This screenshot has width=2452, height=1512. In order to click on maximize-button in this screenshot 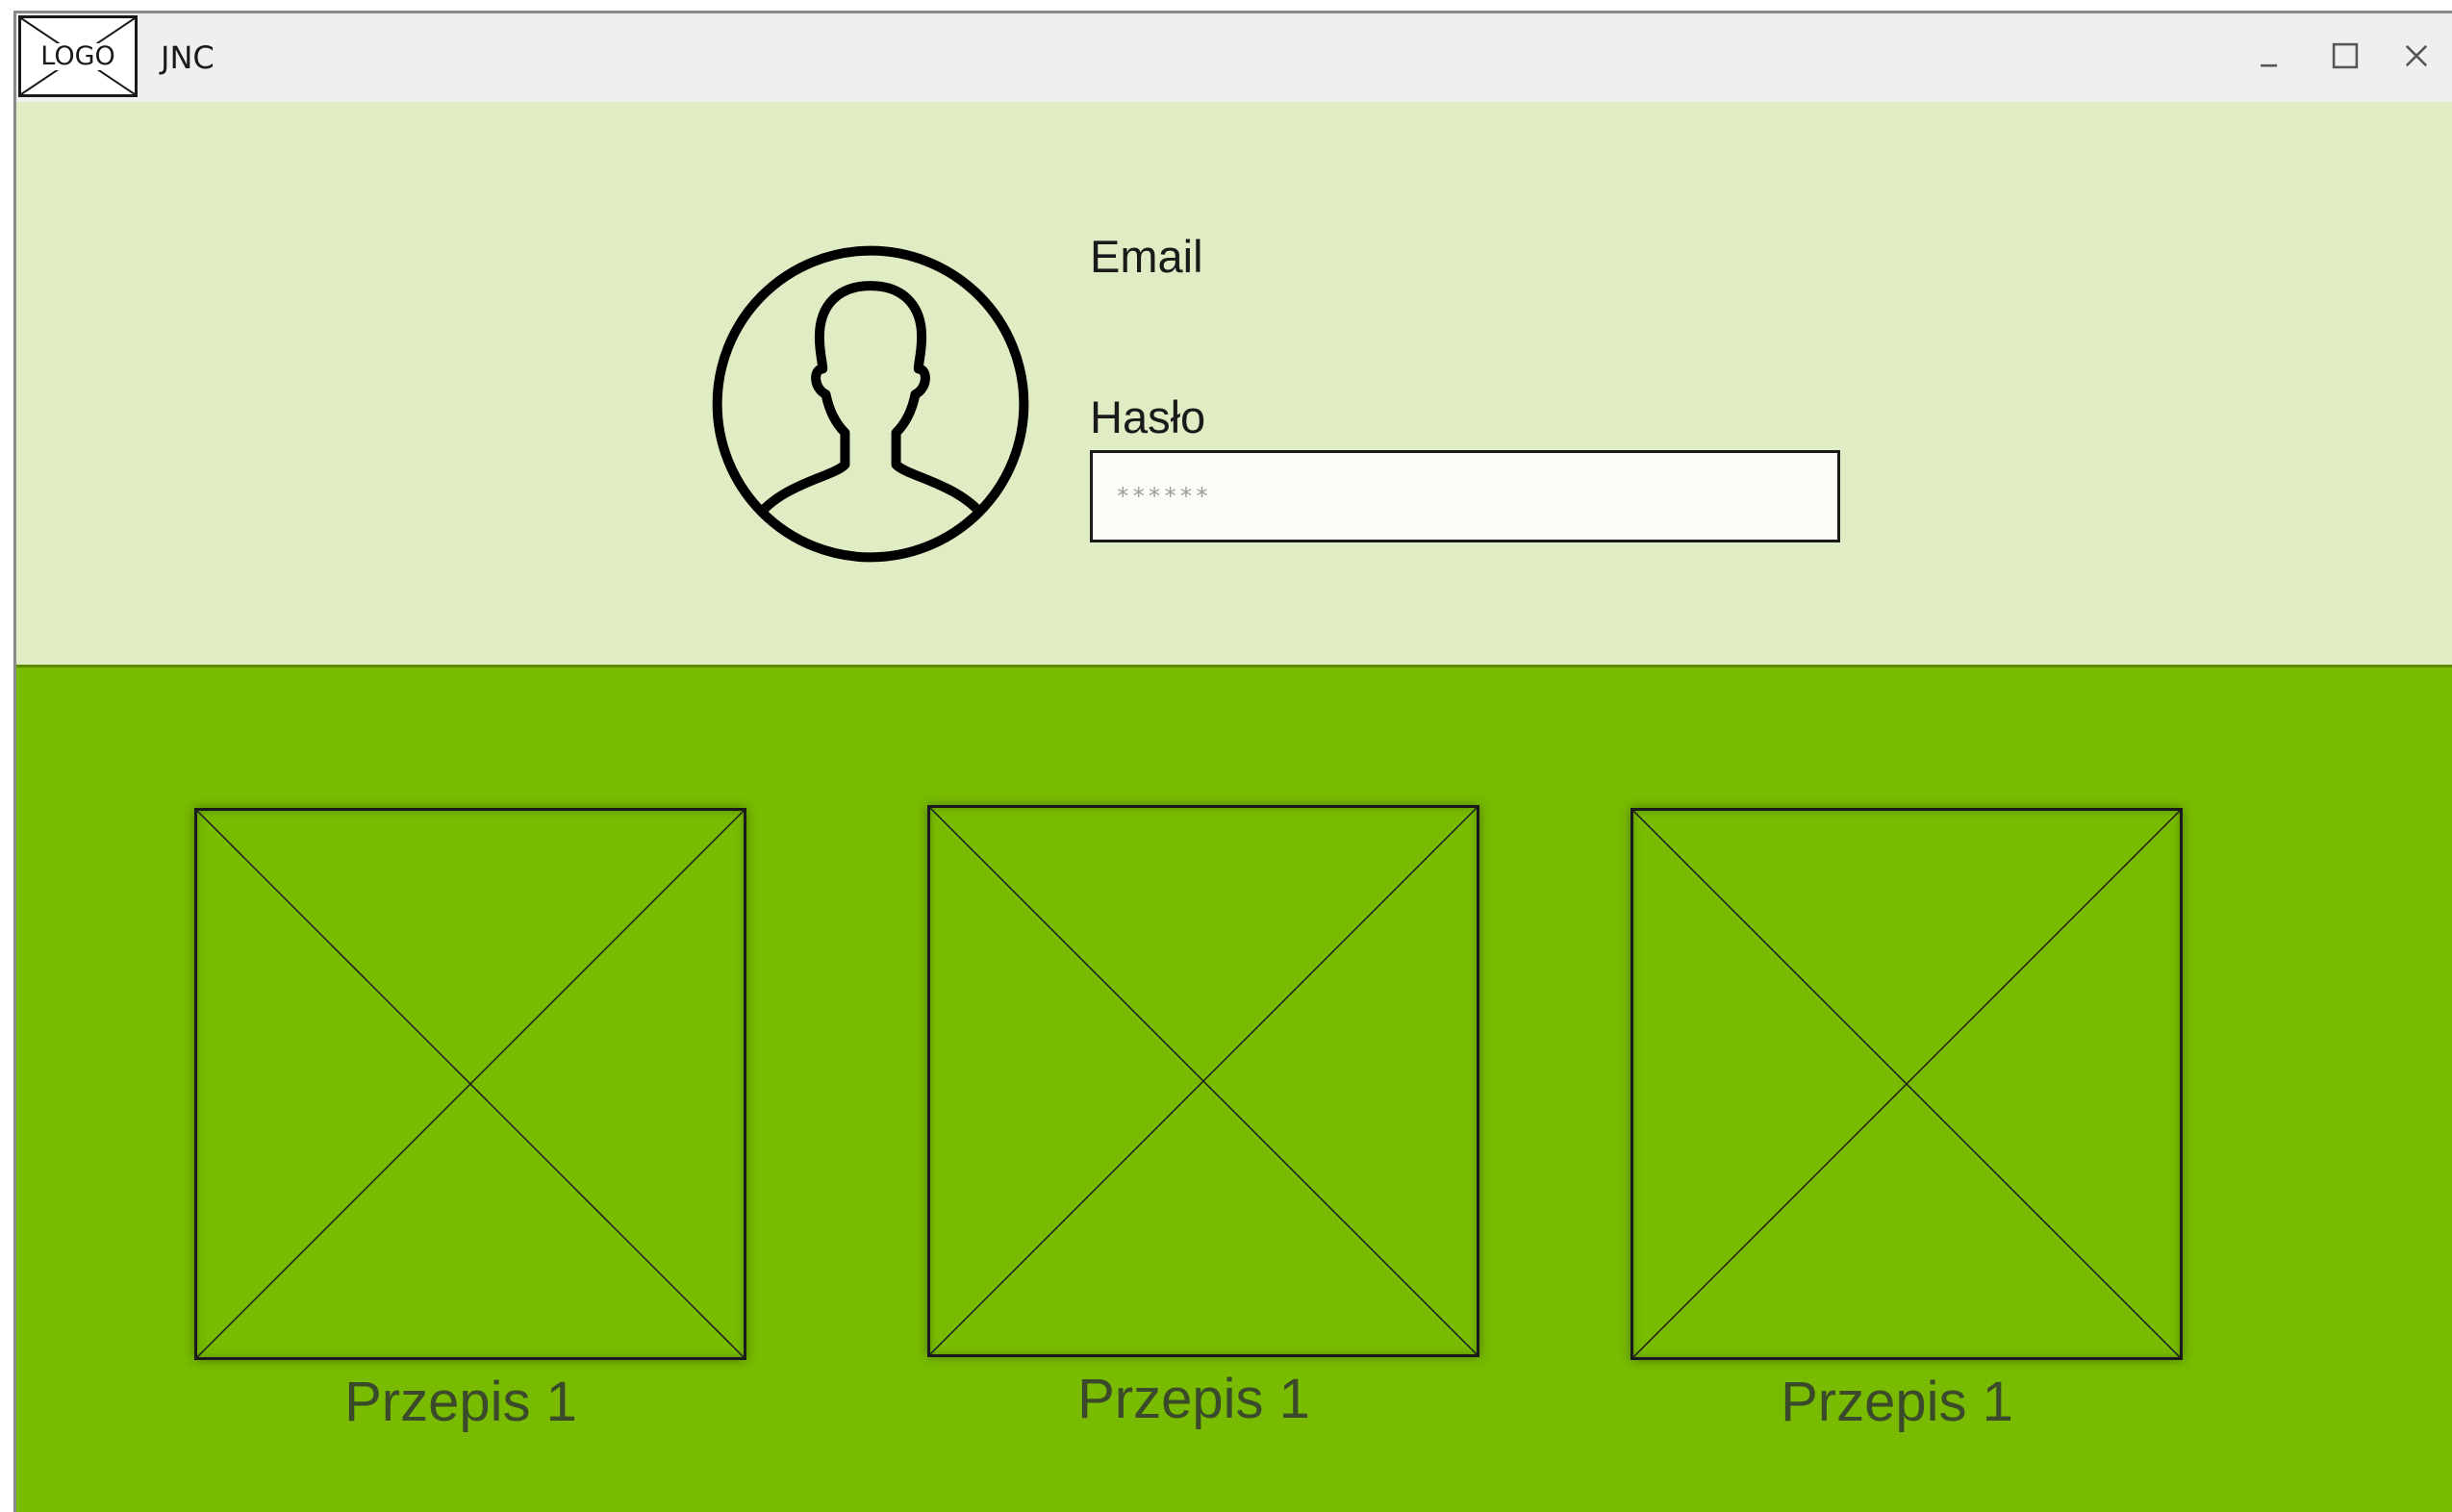, I will do `click(2345, 56)`.